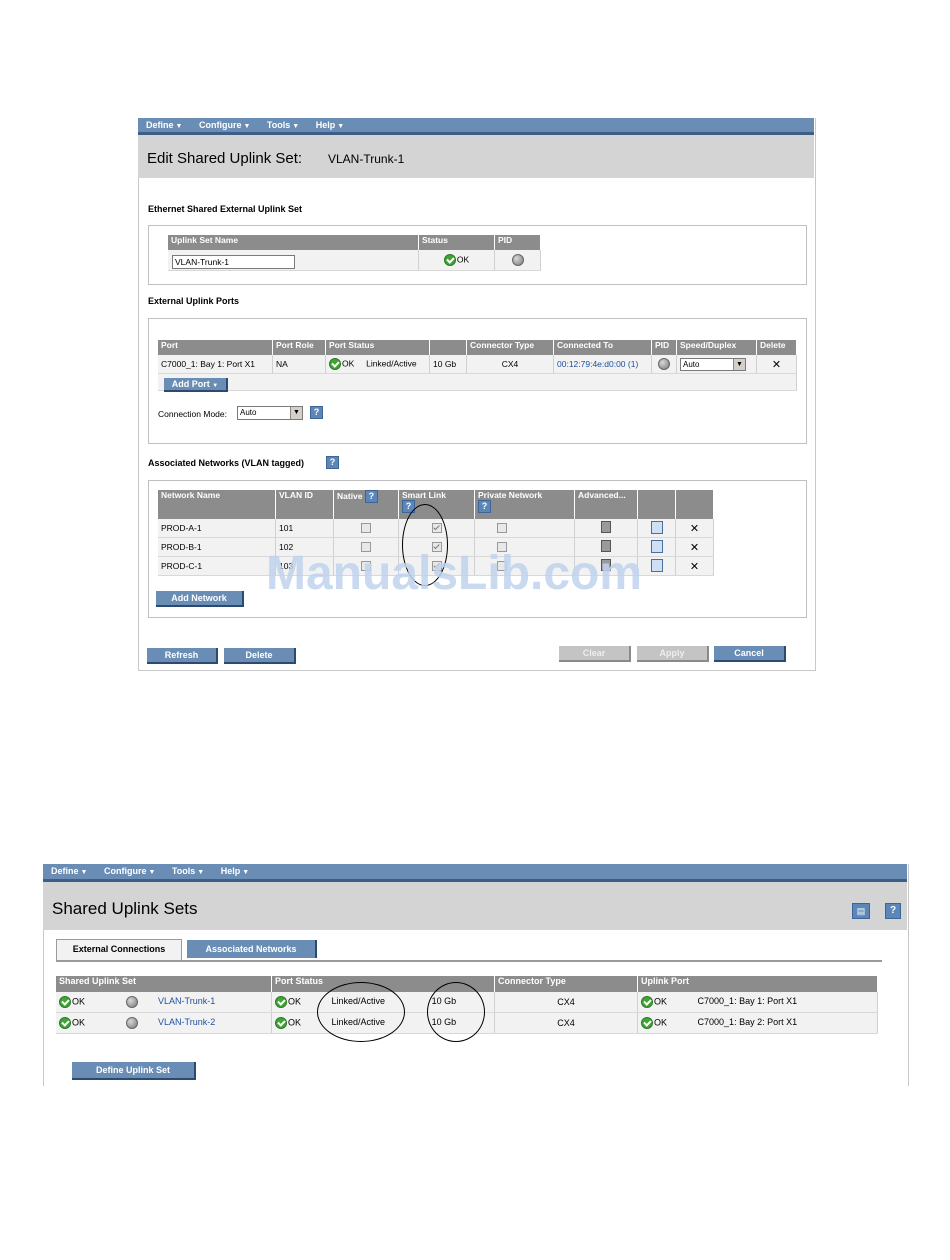 This screenshot has width=950, height=1260. What do you see at coordinates (125, 908) in the screenshot?
I see `page-title: Shared Uplink Sets` at bounding box center [125, 908].